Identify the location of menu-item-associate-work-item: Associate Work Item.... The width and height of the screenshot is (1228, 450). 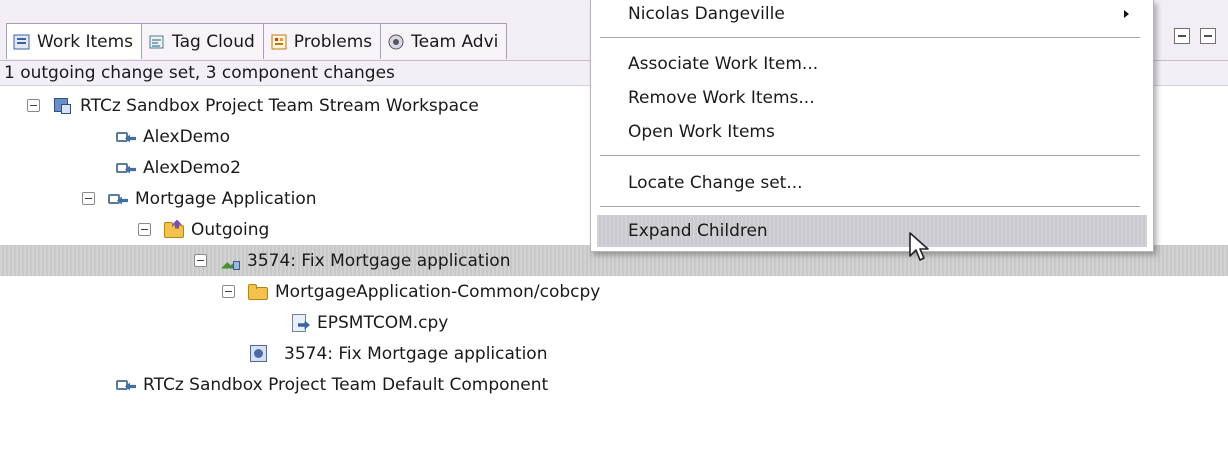
(872, 64).